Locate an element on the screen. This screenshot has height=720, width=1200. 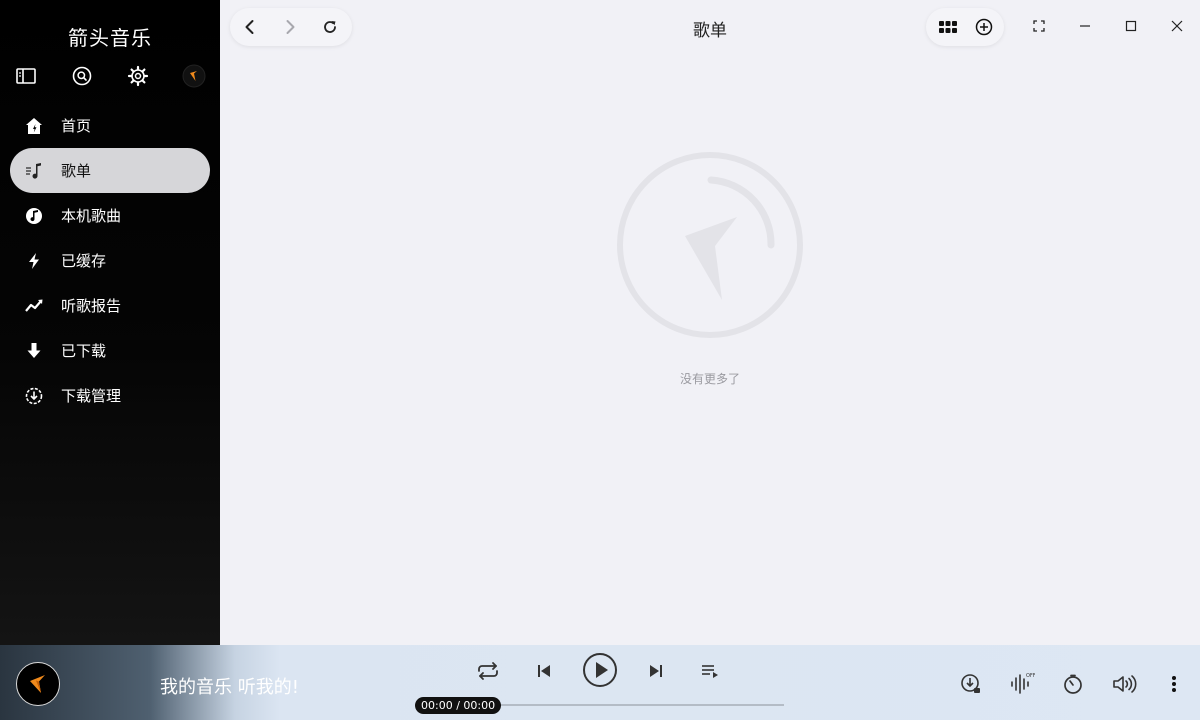
sidebar-item-label: 听歌报告 is located at coordinates (91, 306).